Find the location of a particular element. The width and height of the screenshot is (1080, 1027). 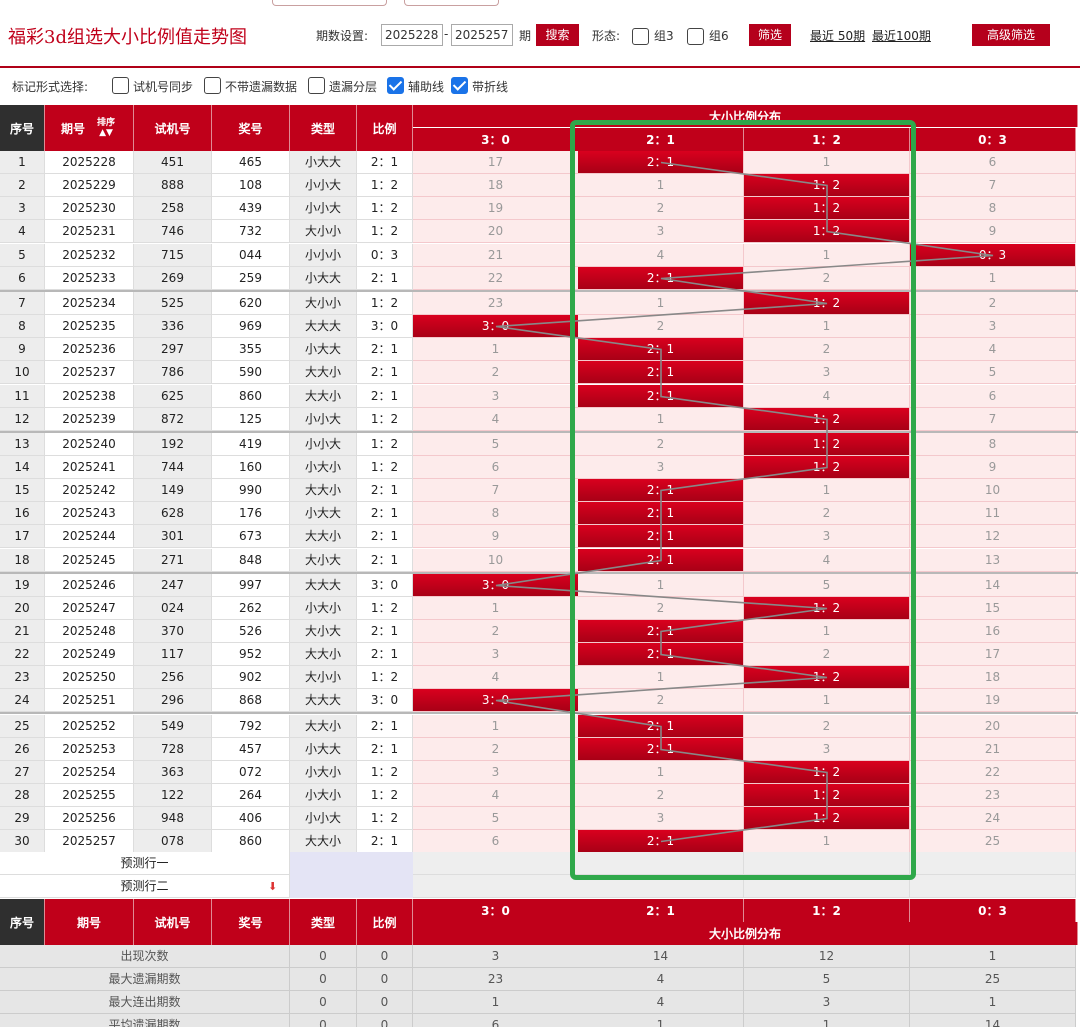

footer-distribution-col-header: 2：1 is located at coordinates (661, 910).